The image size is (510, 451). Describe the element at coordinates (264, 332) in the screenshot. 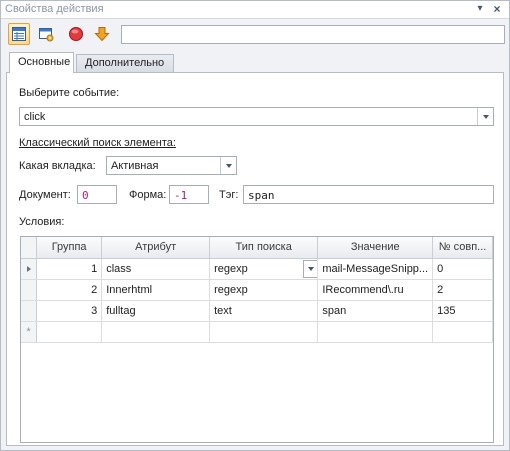

I see `new-cell-search-type` at that location.